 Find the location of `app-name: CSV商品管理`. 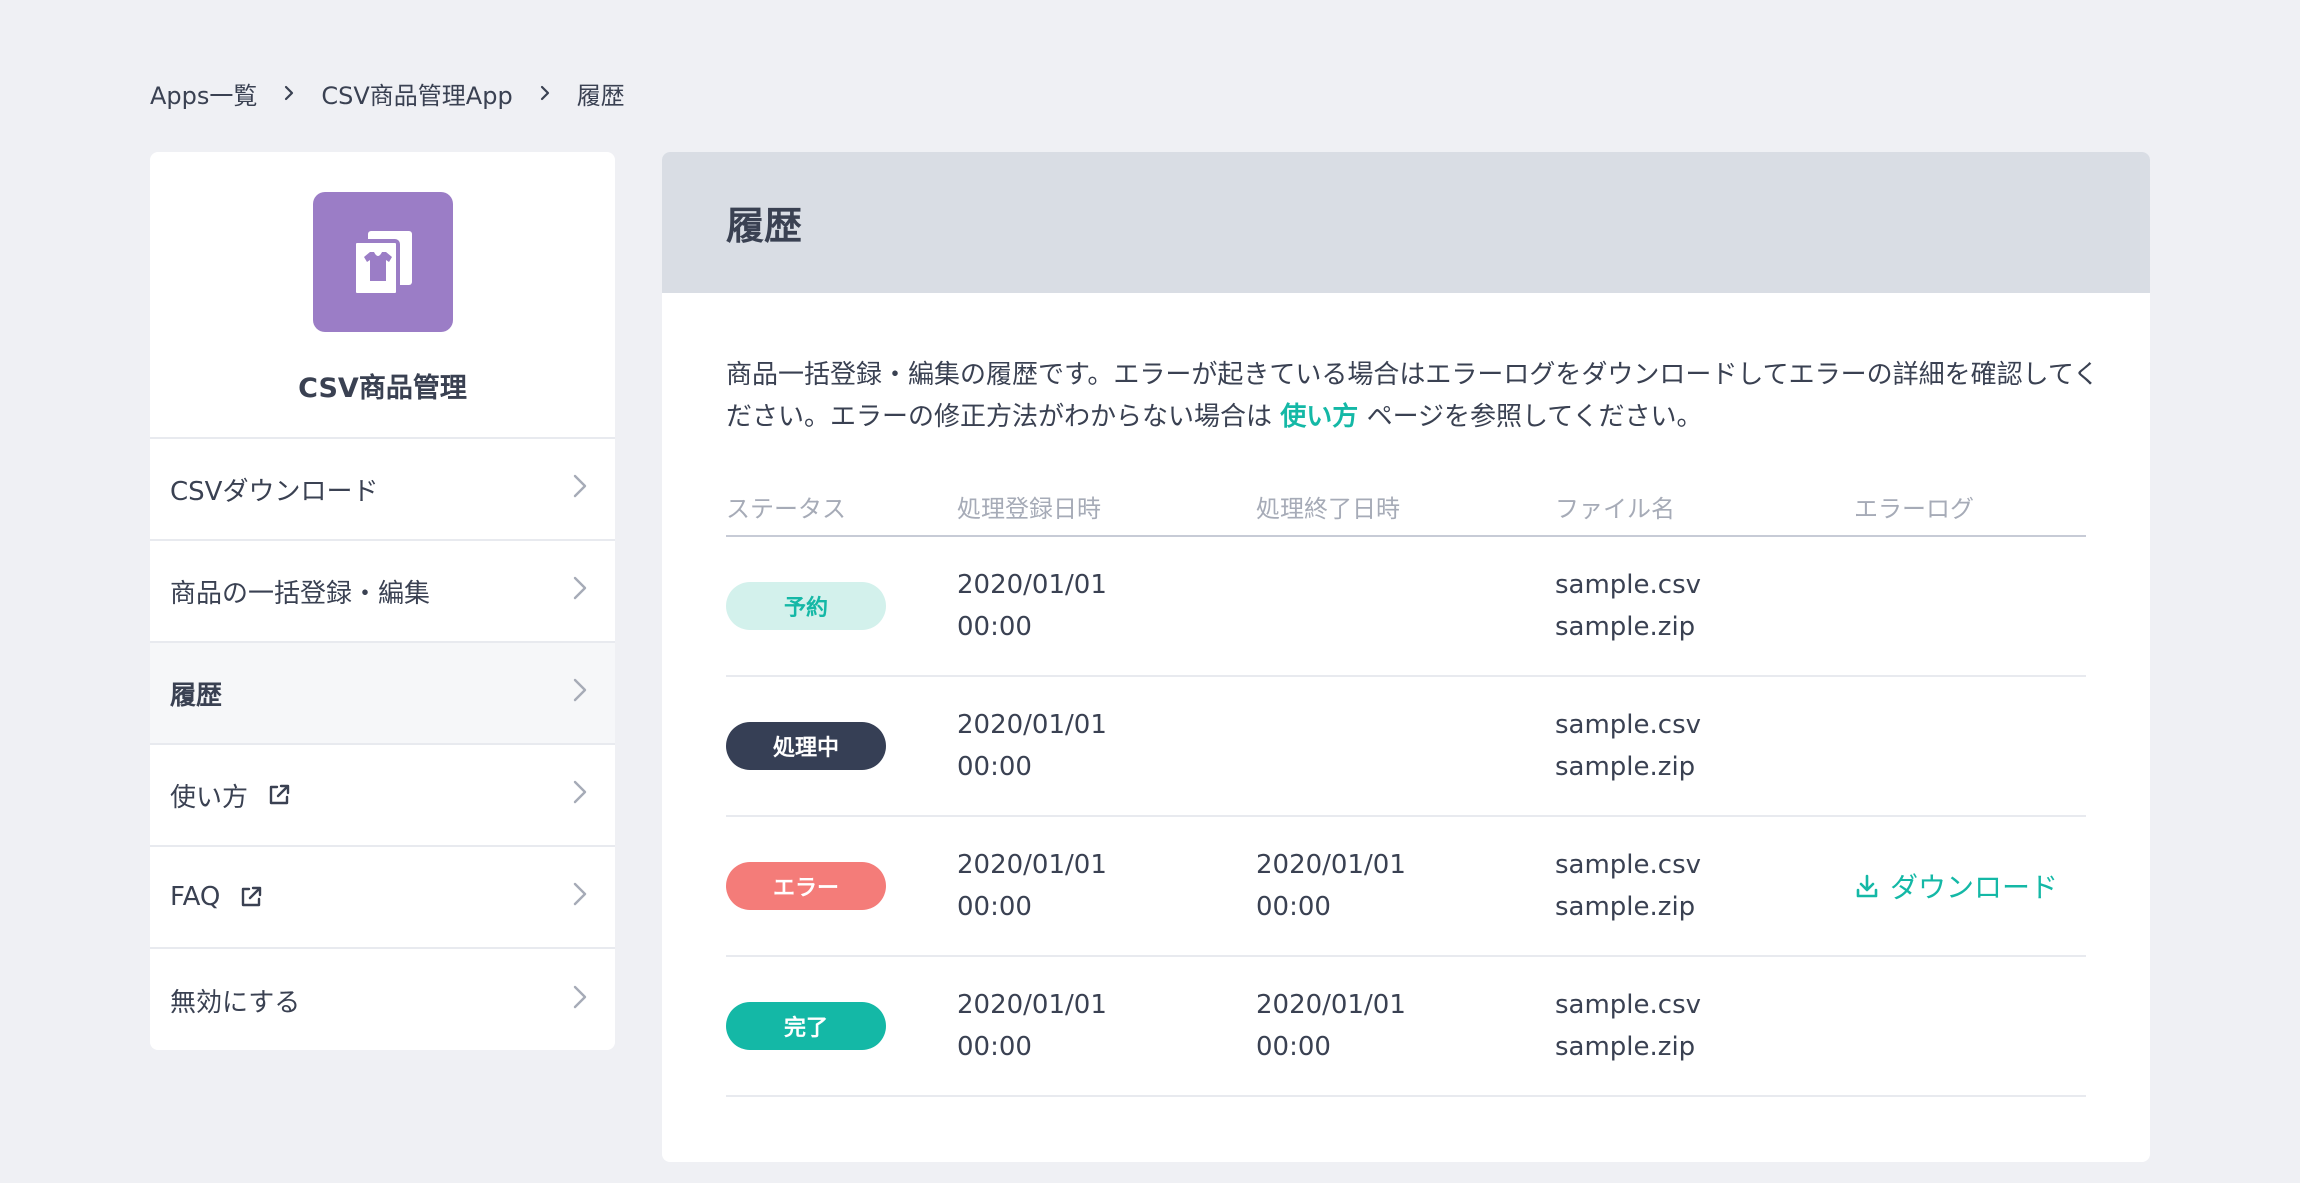

app-name: CSV商品管理 is located at coordinates (382, 388).